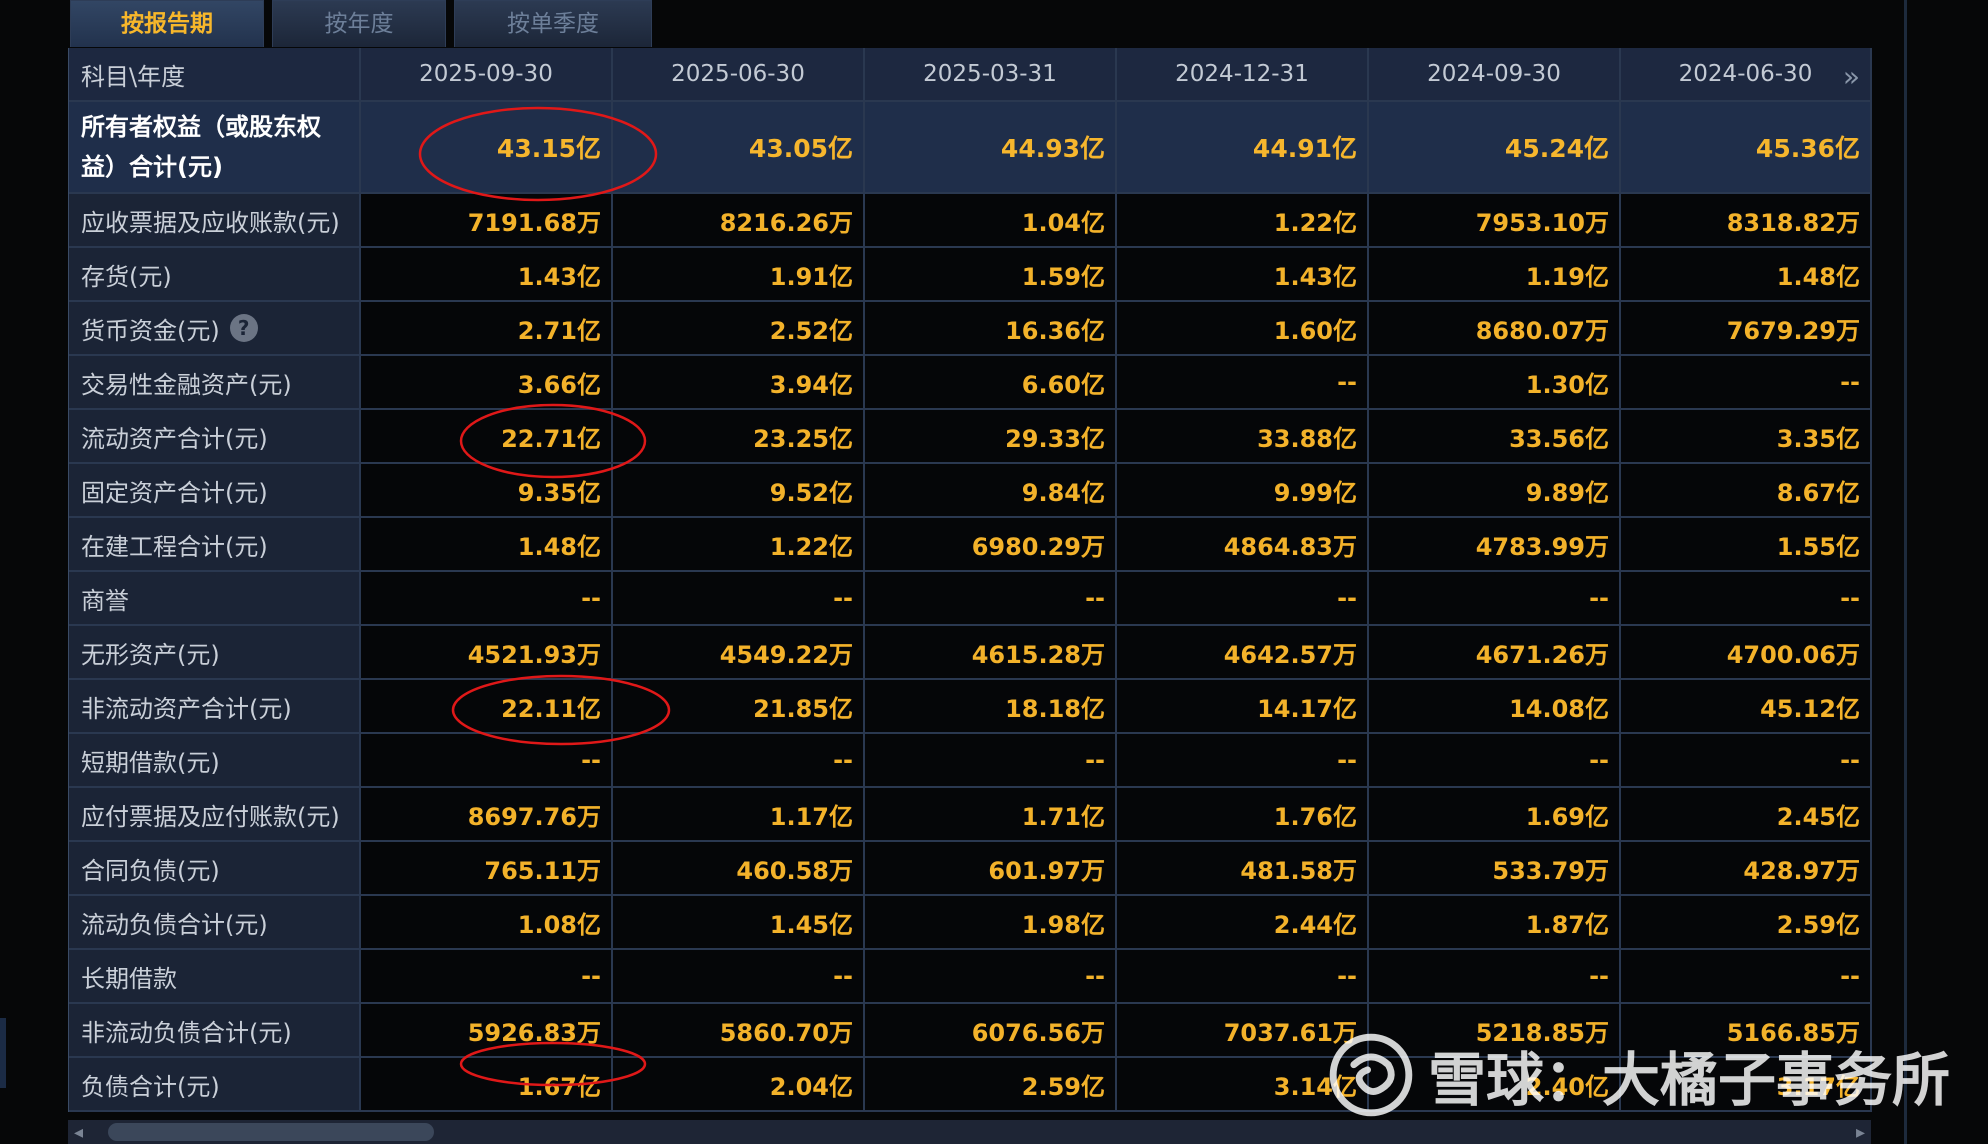  Describe the element at coordinates (105, 600) in the screenshot. I see `row-label-text: 商誉` at that location.